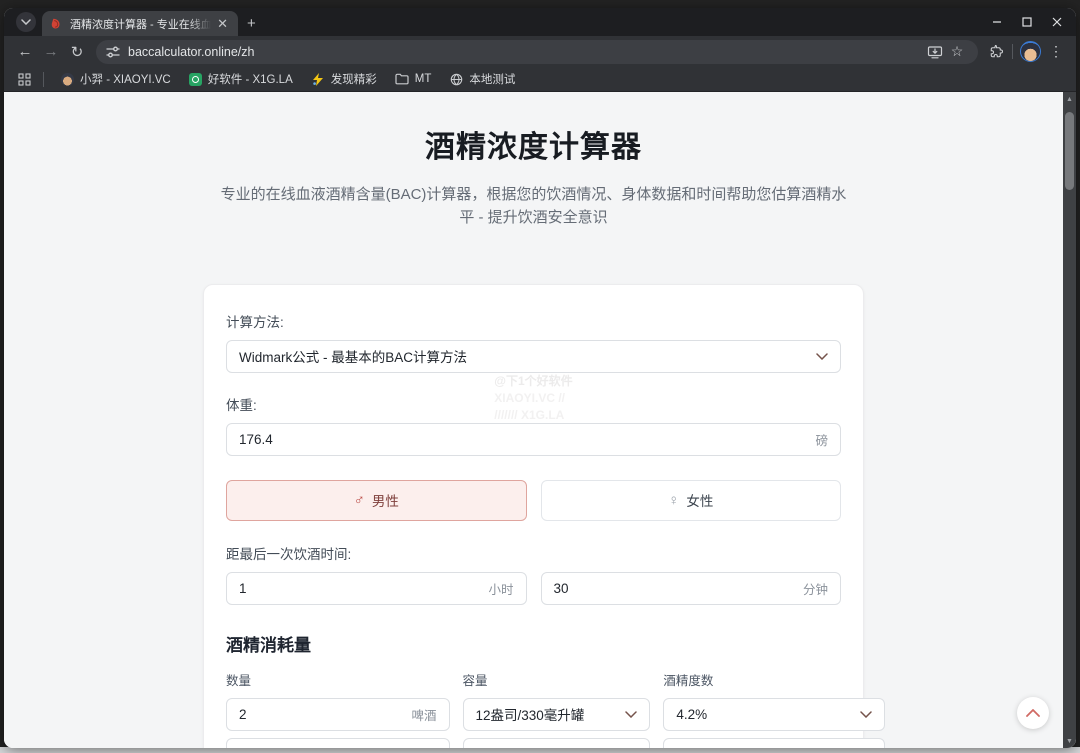 The image size is (1080, 753). I want to click on tab-search-button, so click(26, 22).